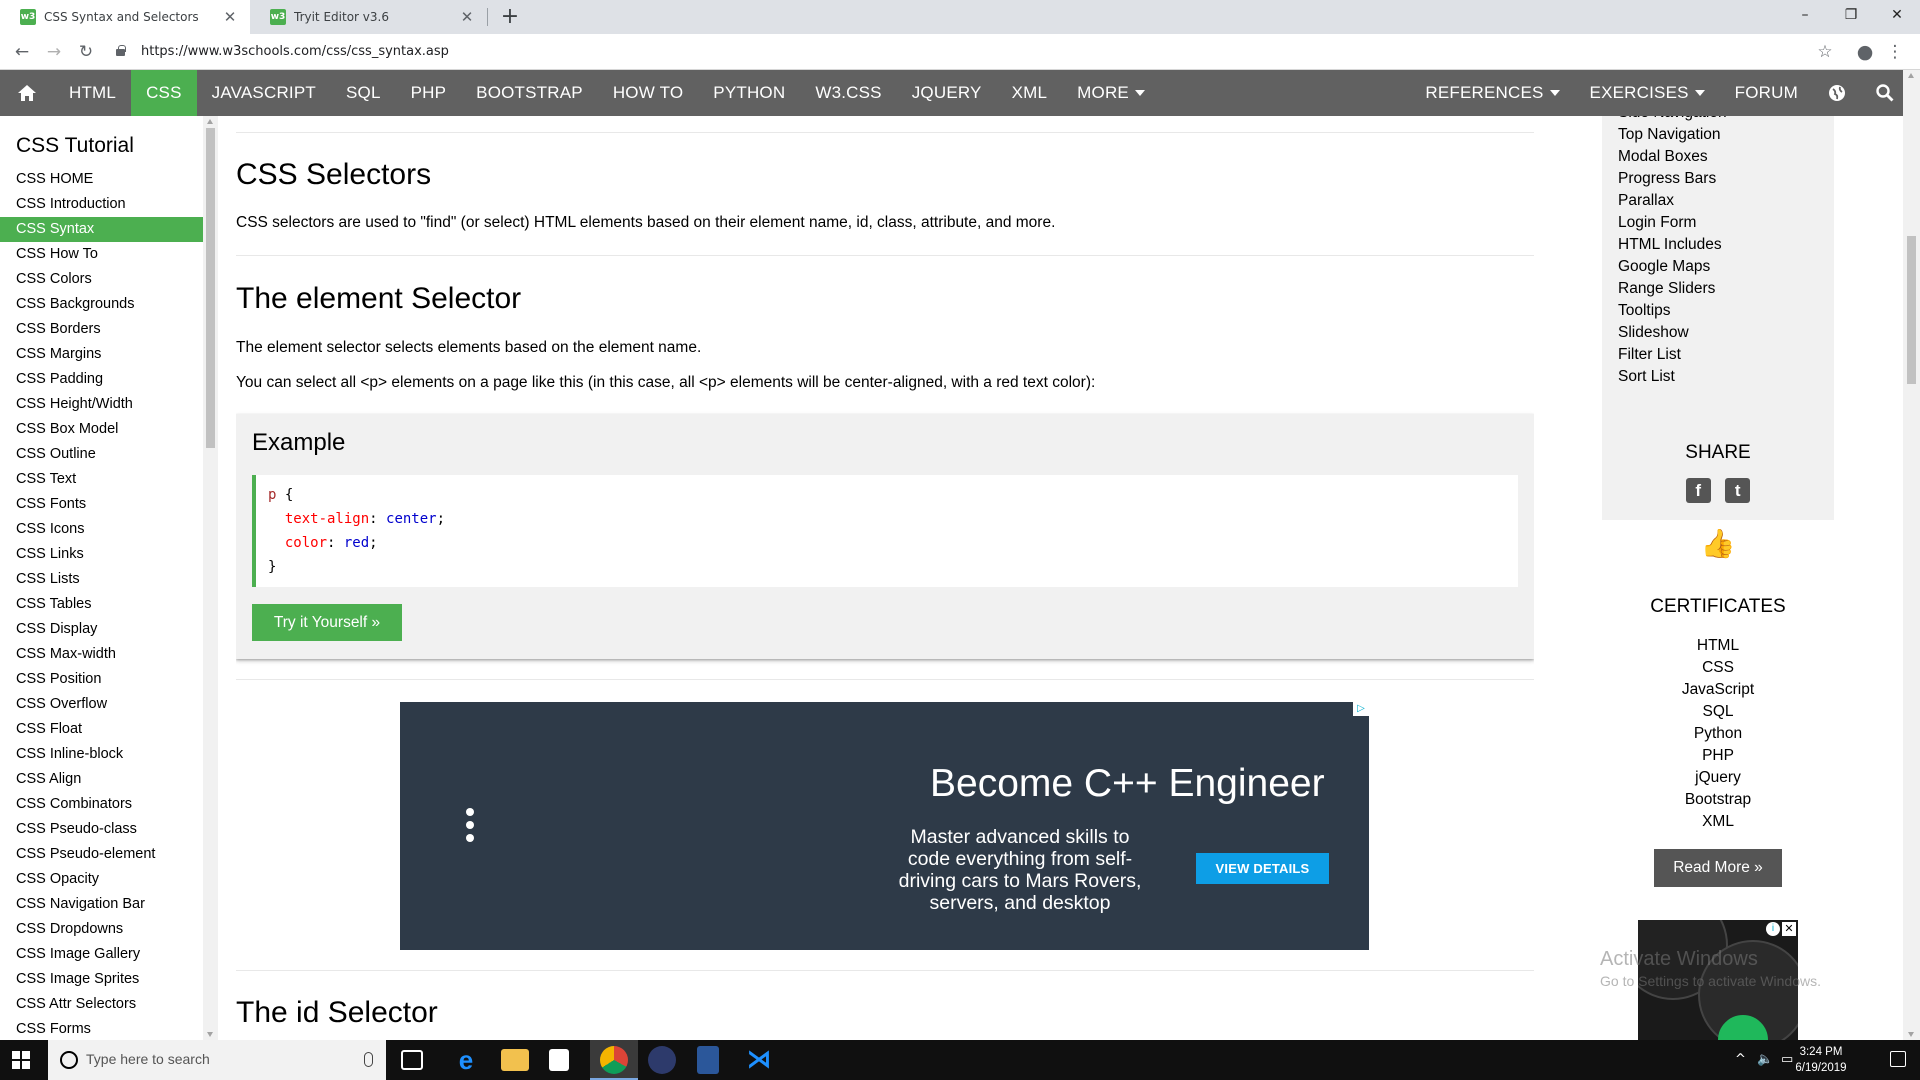  I want to click on store-icon, so click(559, 1060).